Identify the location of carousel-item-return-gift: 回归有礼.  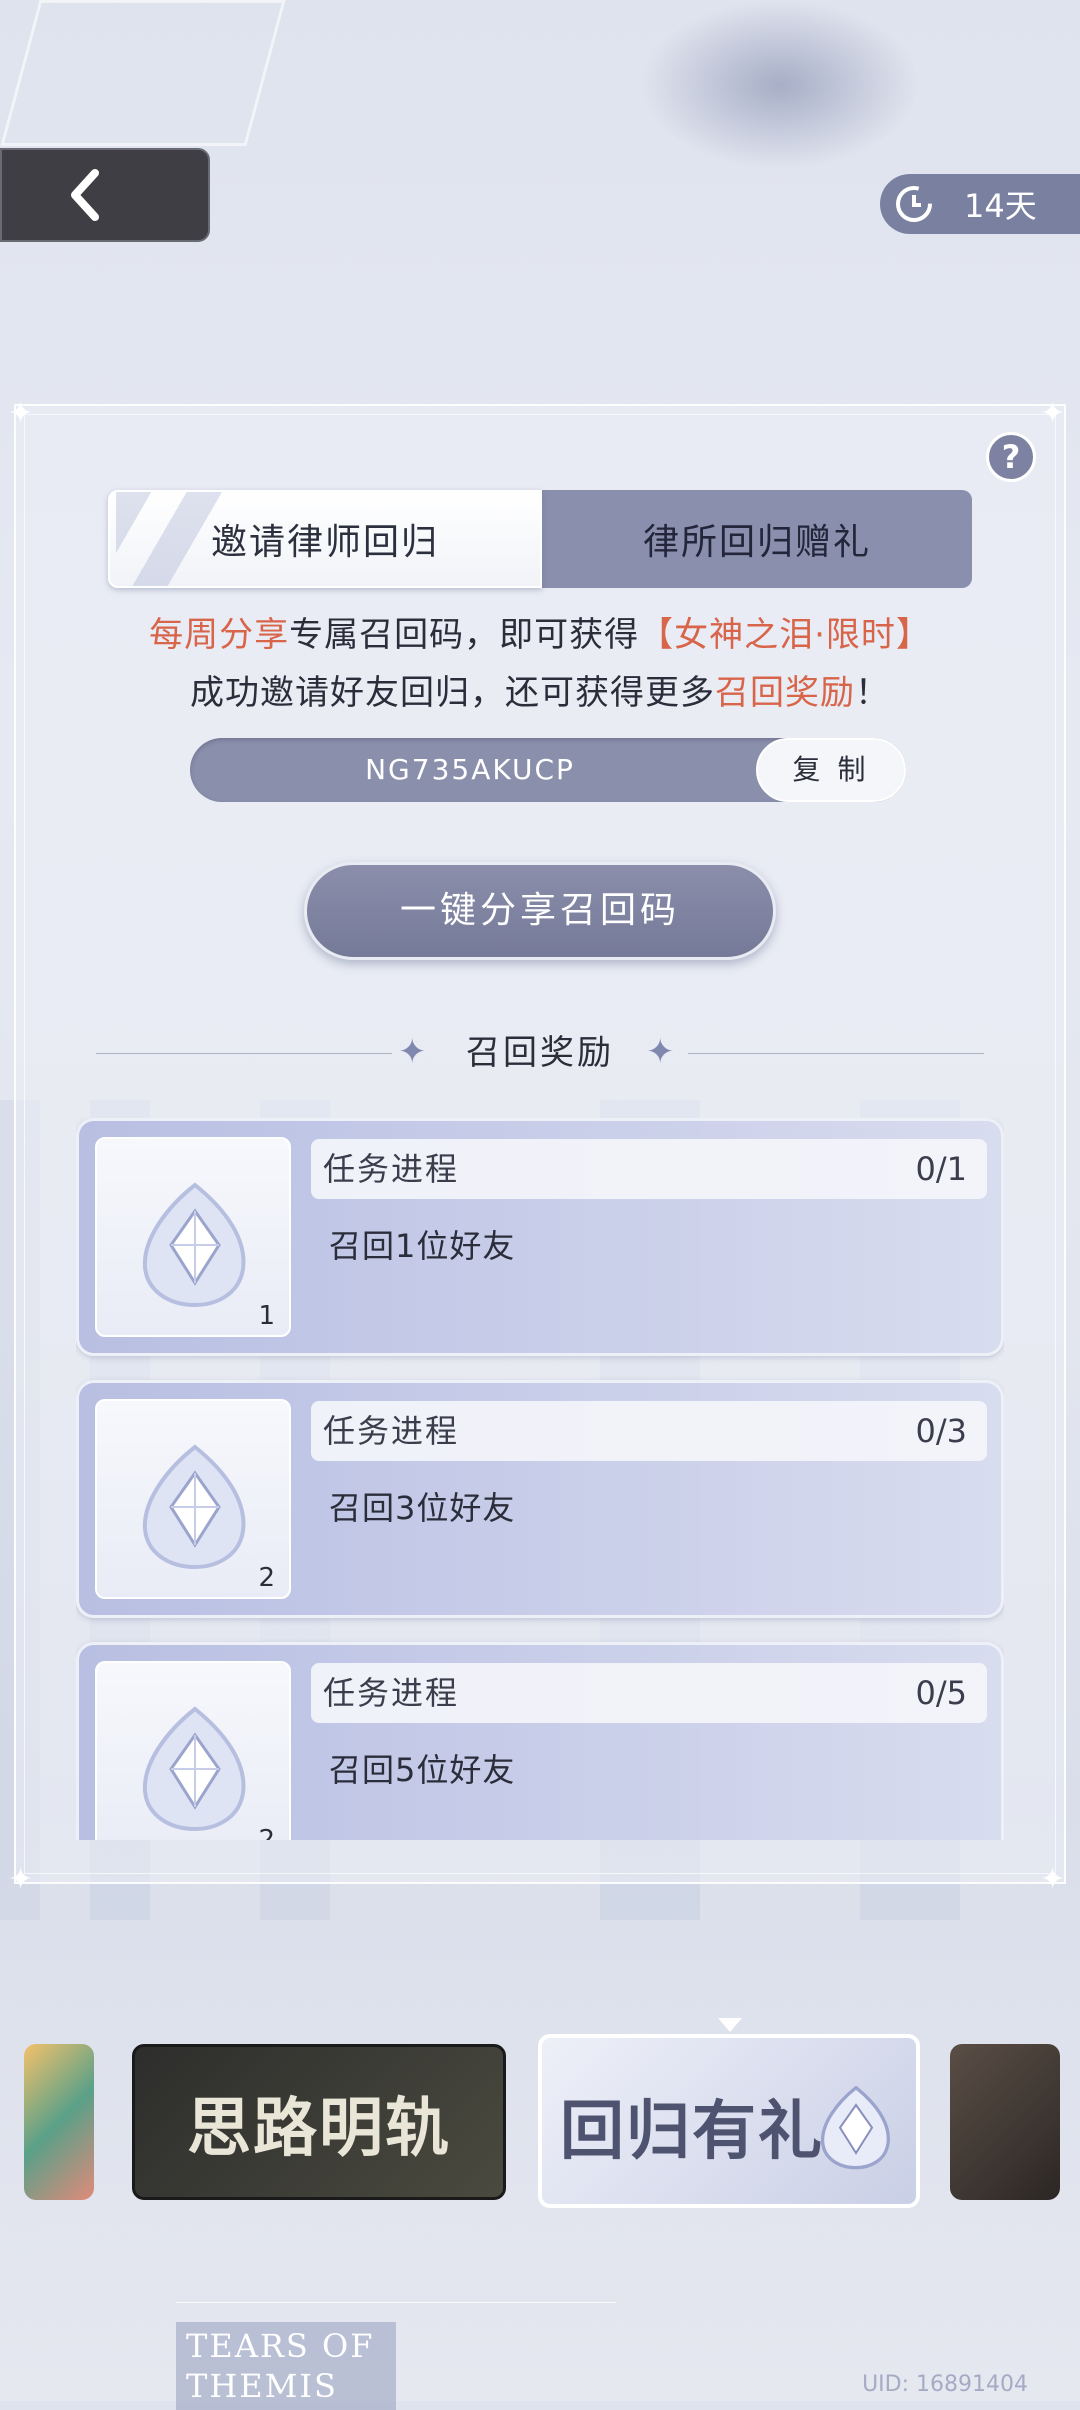
(729, 2121).